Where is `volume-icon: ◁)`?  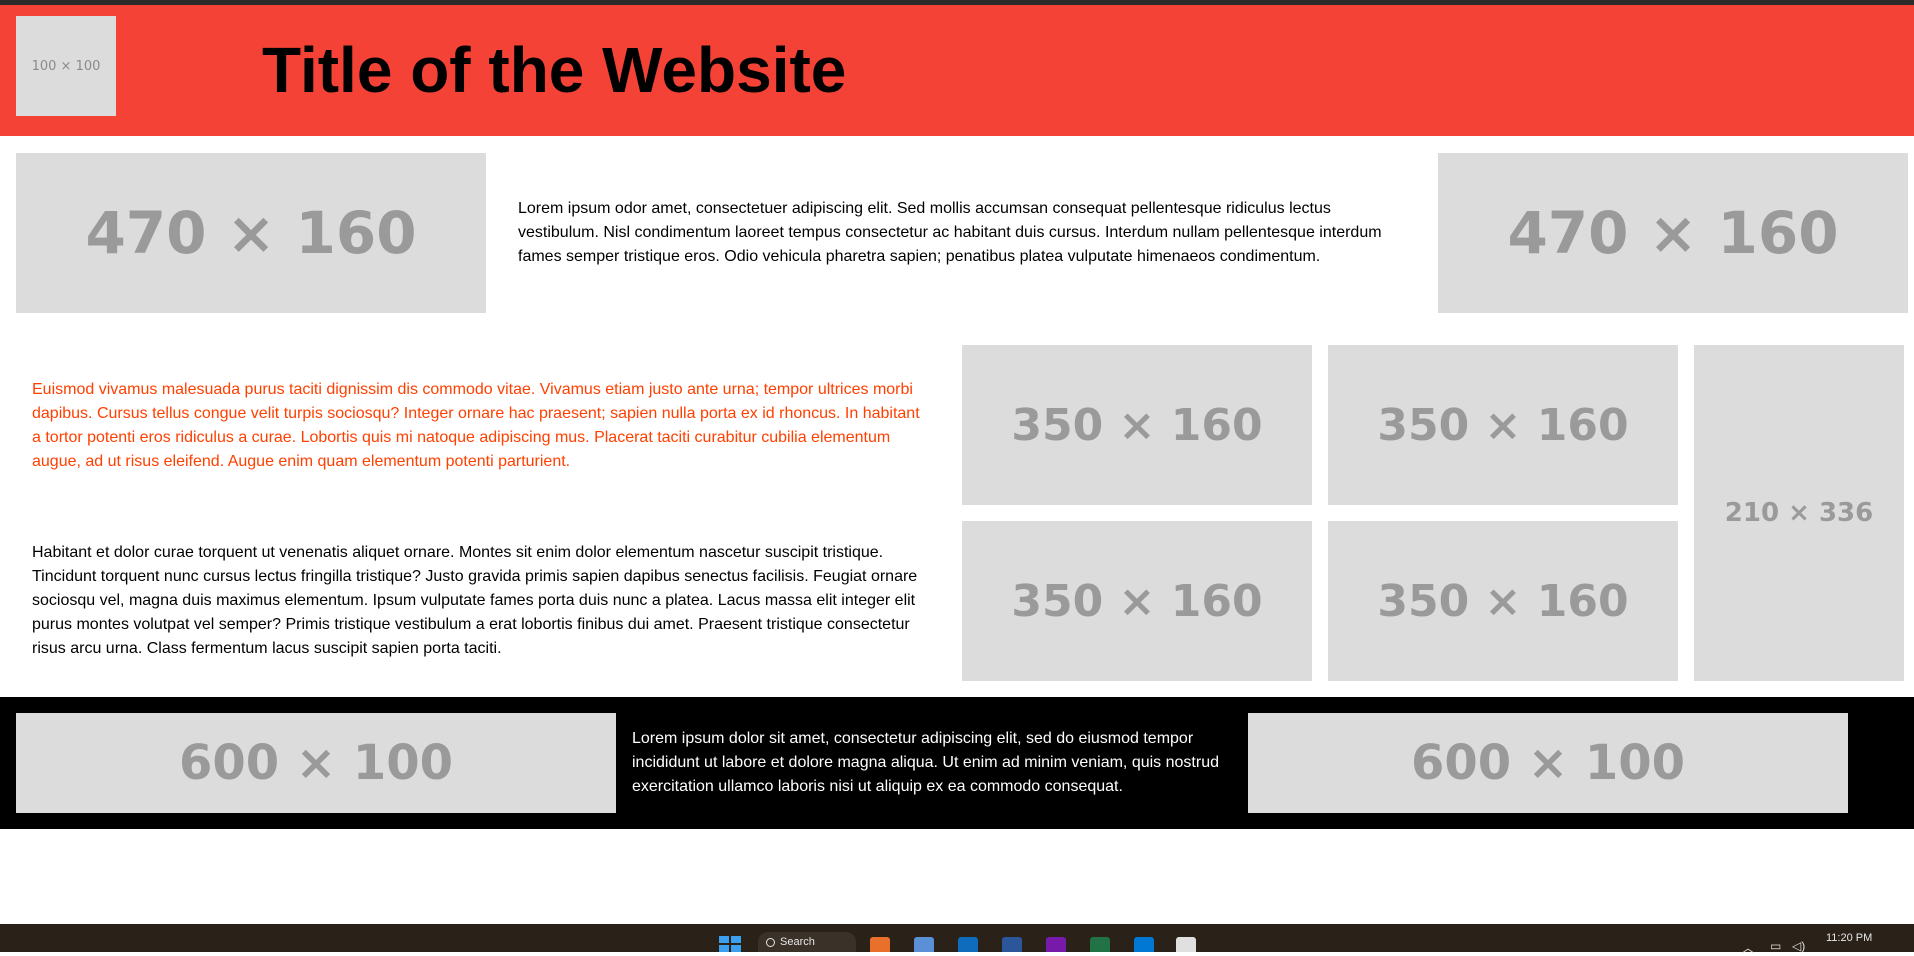
volume-icon: ◁) is located at coordinates (1798, 946).